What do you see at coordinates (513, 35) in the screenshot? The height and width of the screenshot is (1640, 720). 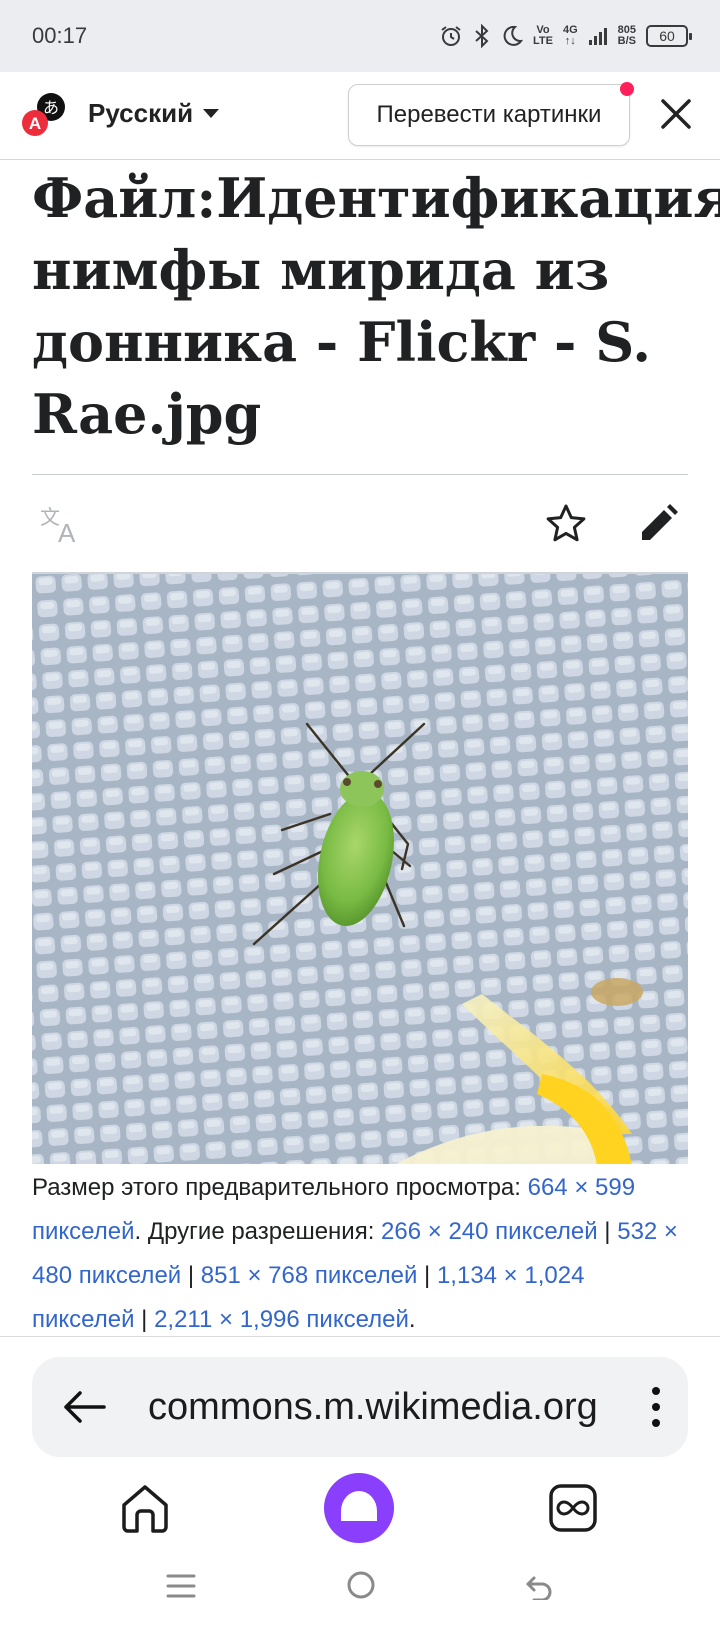 I see `moon-icon` at bounding box center [513, 35].